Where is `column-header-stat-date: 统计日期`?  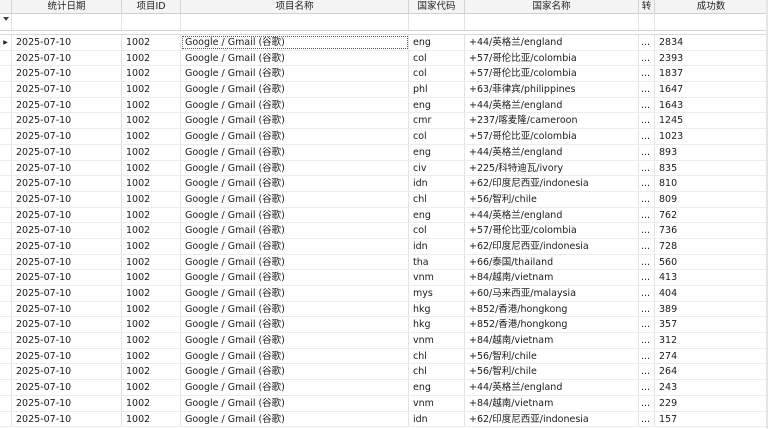
column-header-stat-date: 统计日期 is located at coordinates (67, 6).